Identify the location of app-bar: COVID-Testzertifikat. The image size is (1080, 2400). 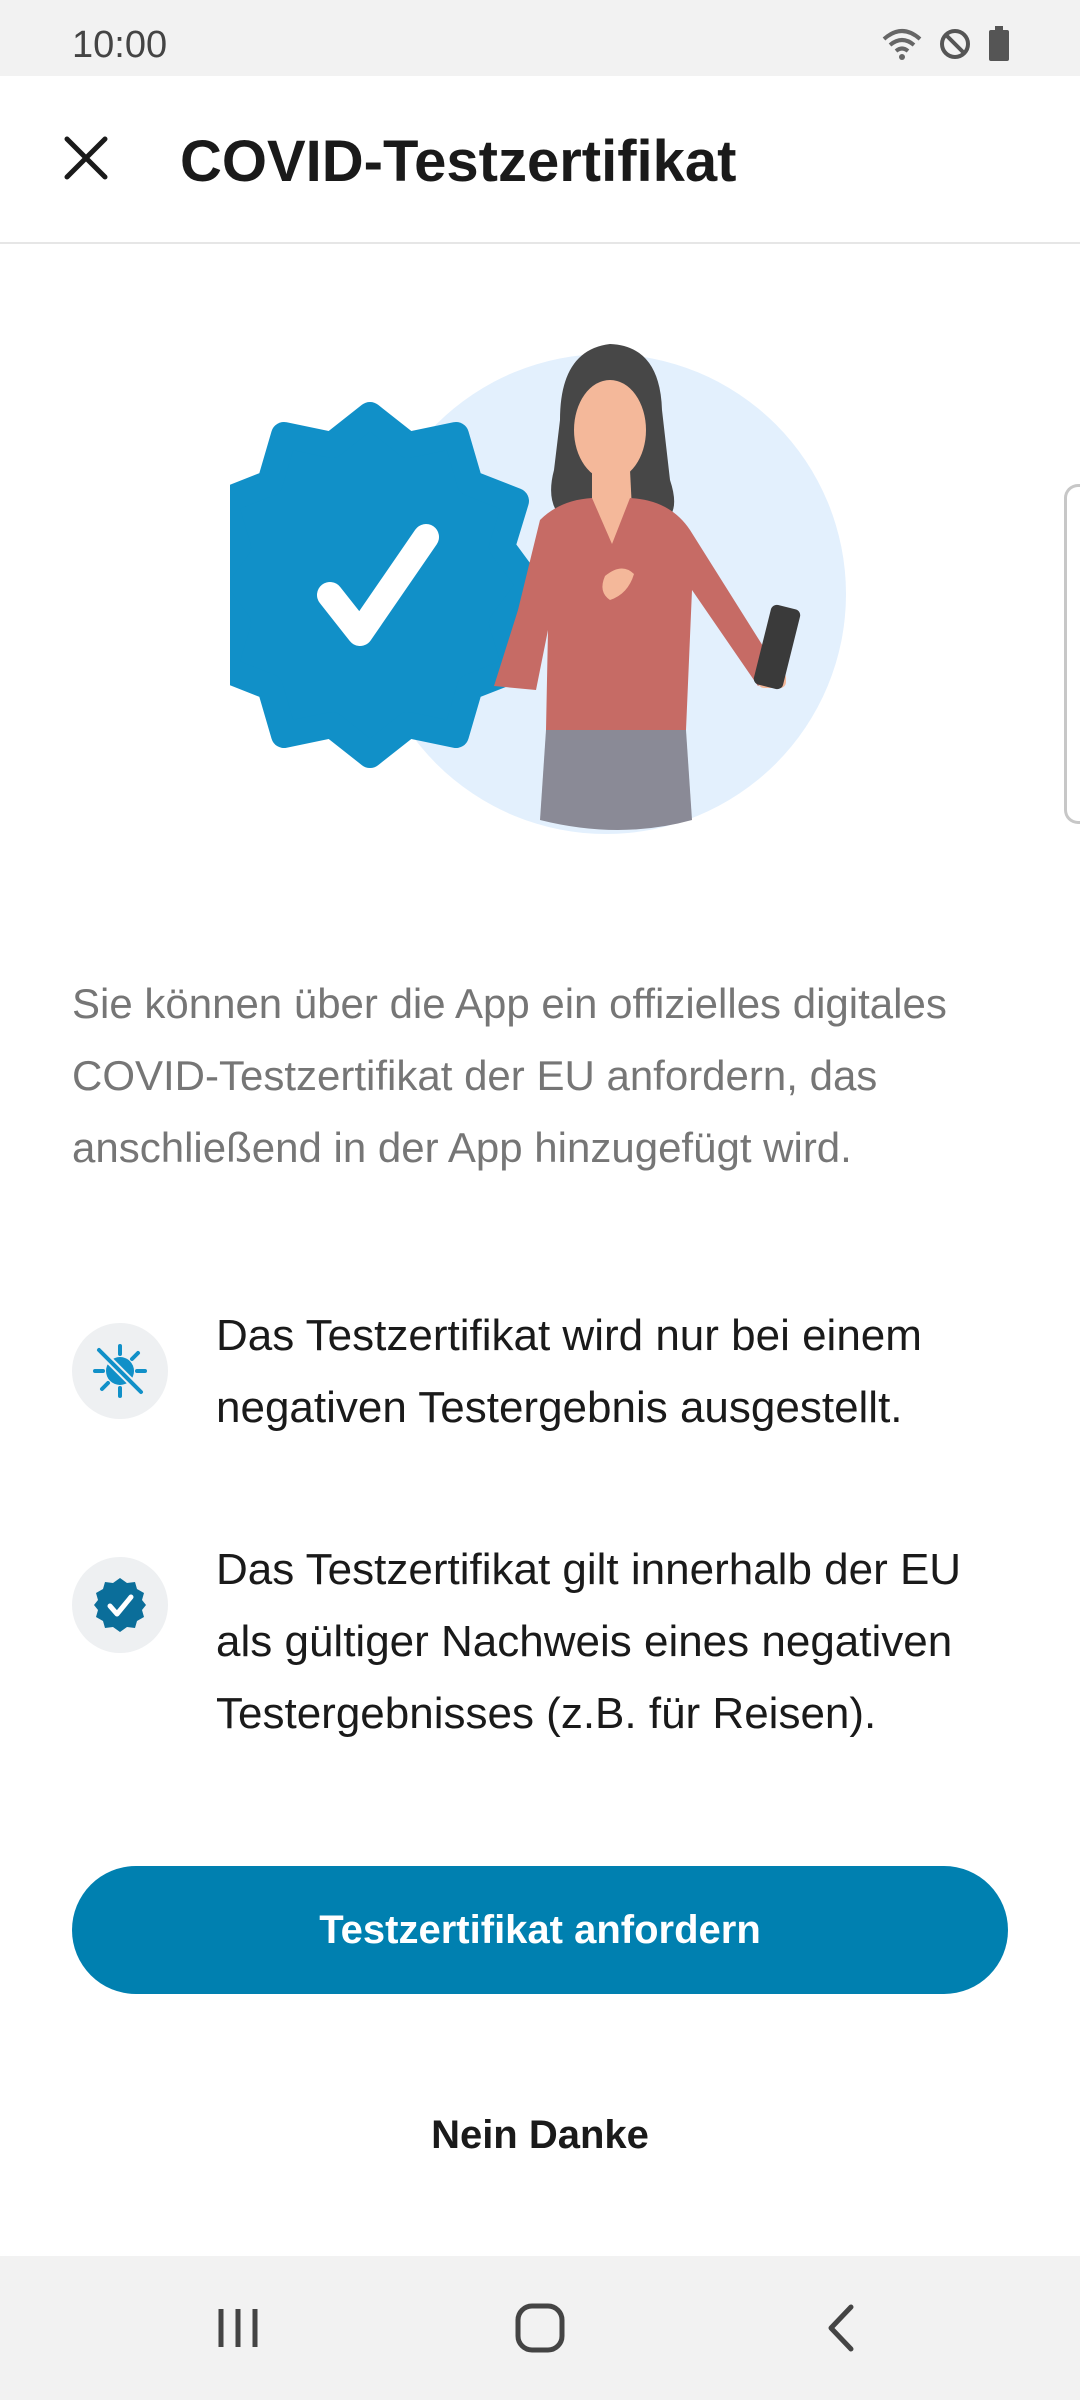
(540, 160).